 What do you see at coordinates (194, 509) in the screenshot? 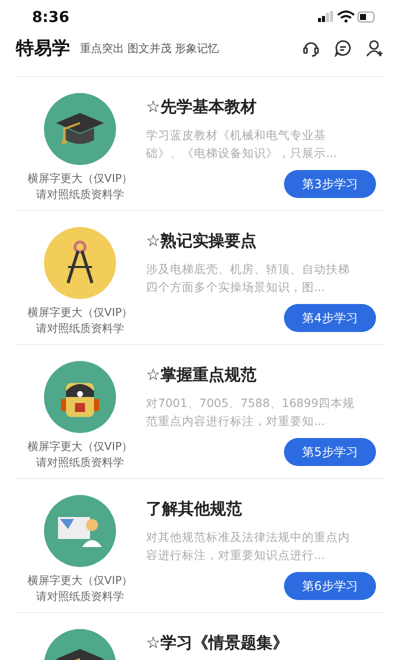
I see `course-title: 了解其他规范` at bounding box center [194, 509].